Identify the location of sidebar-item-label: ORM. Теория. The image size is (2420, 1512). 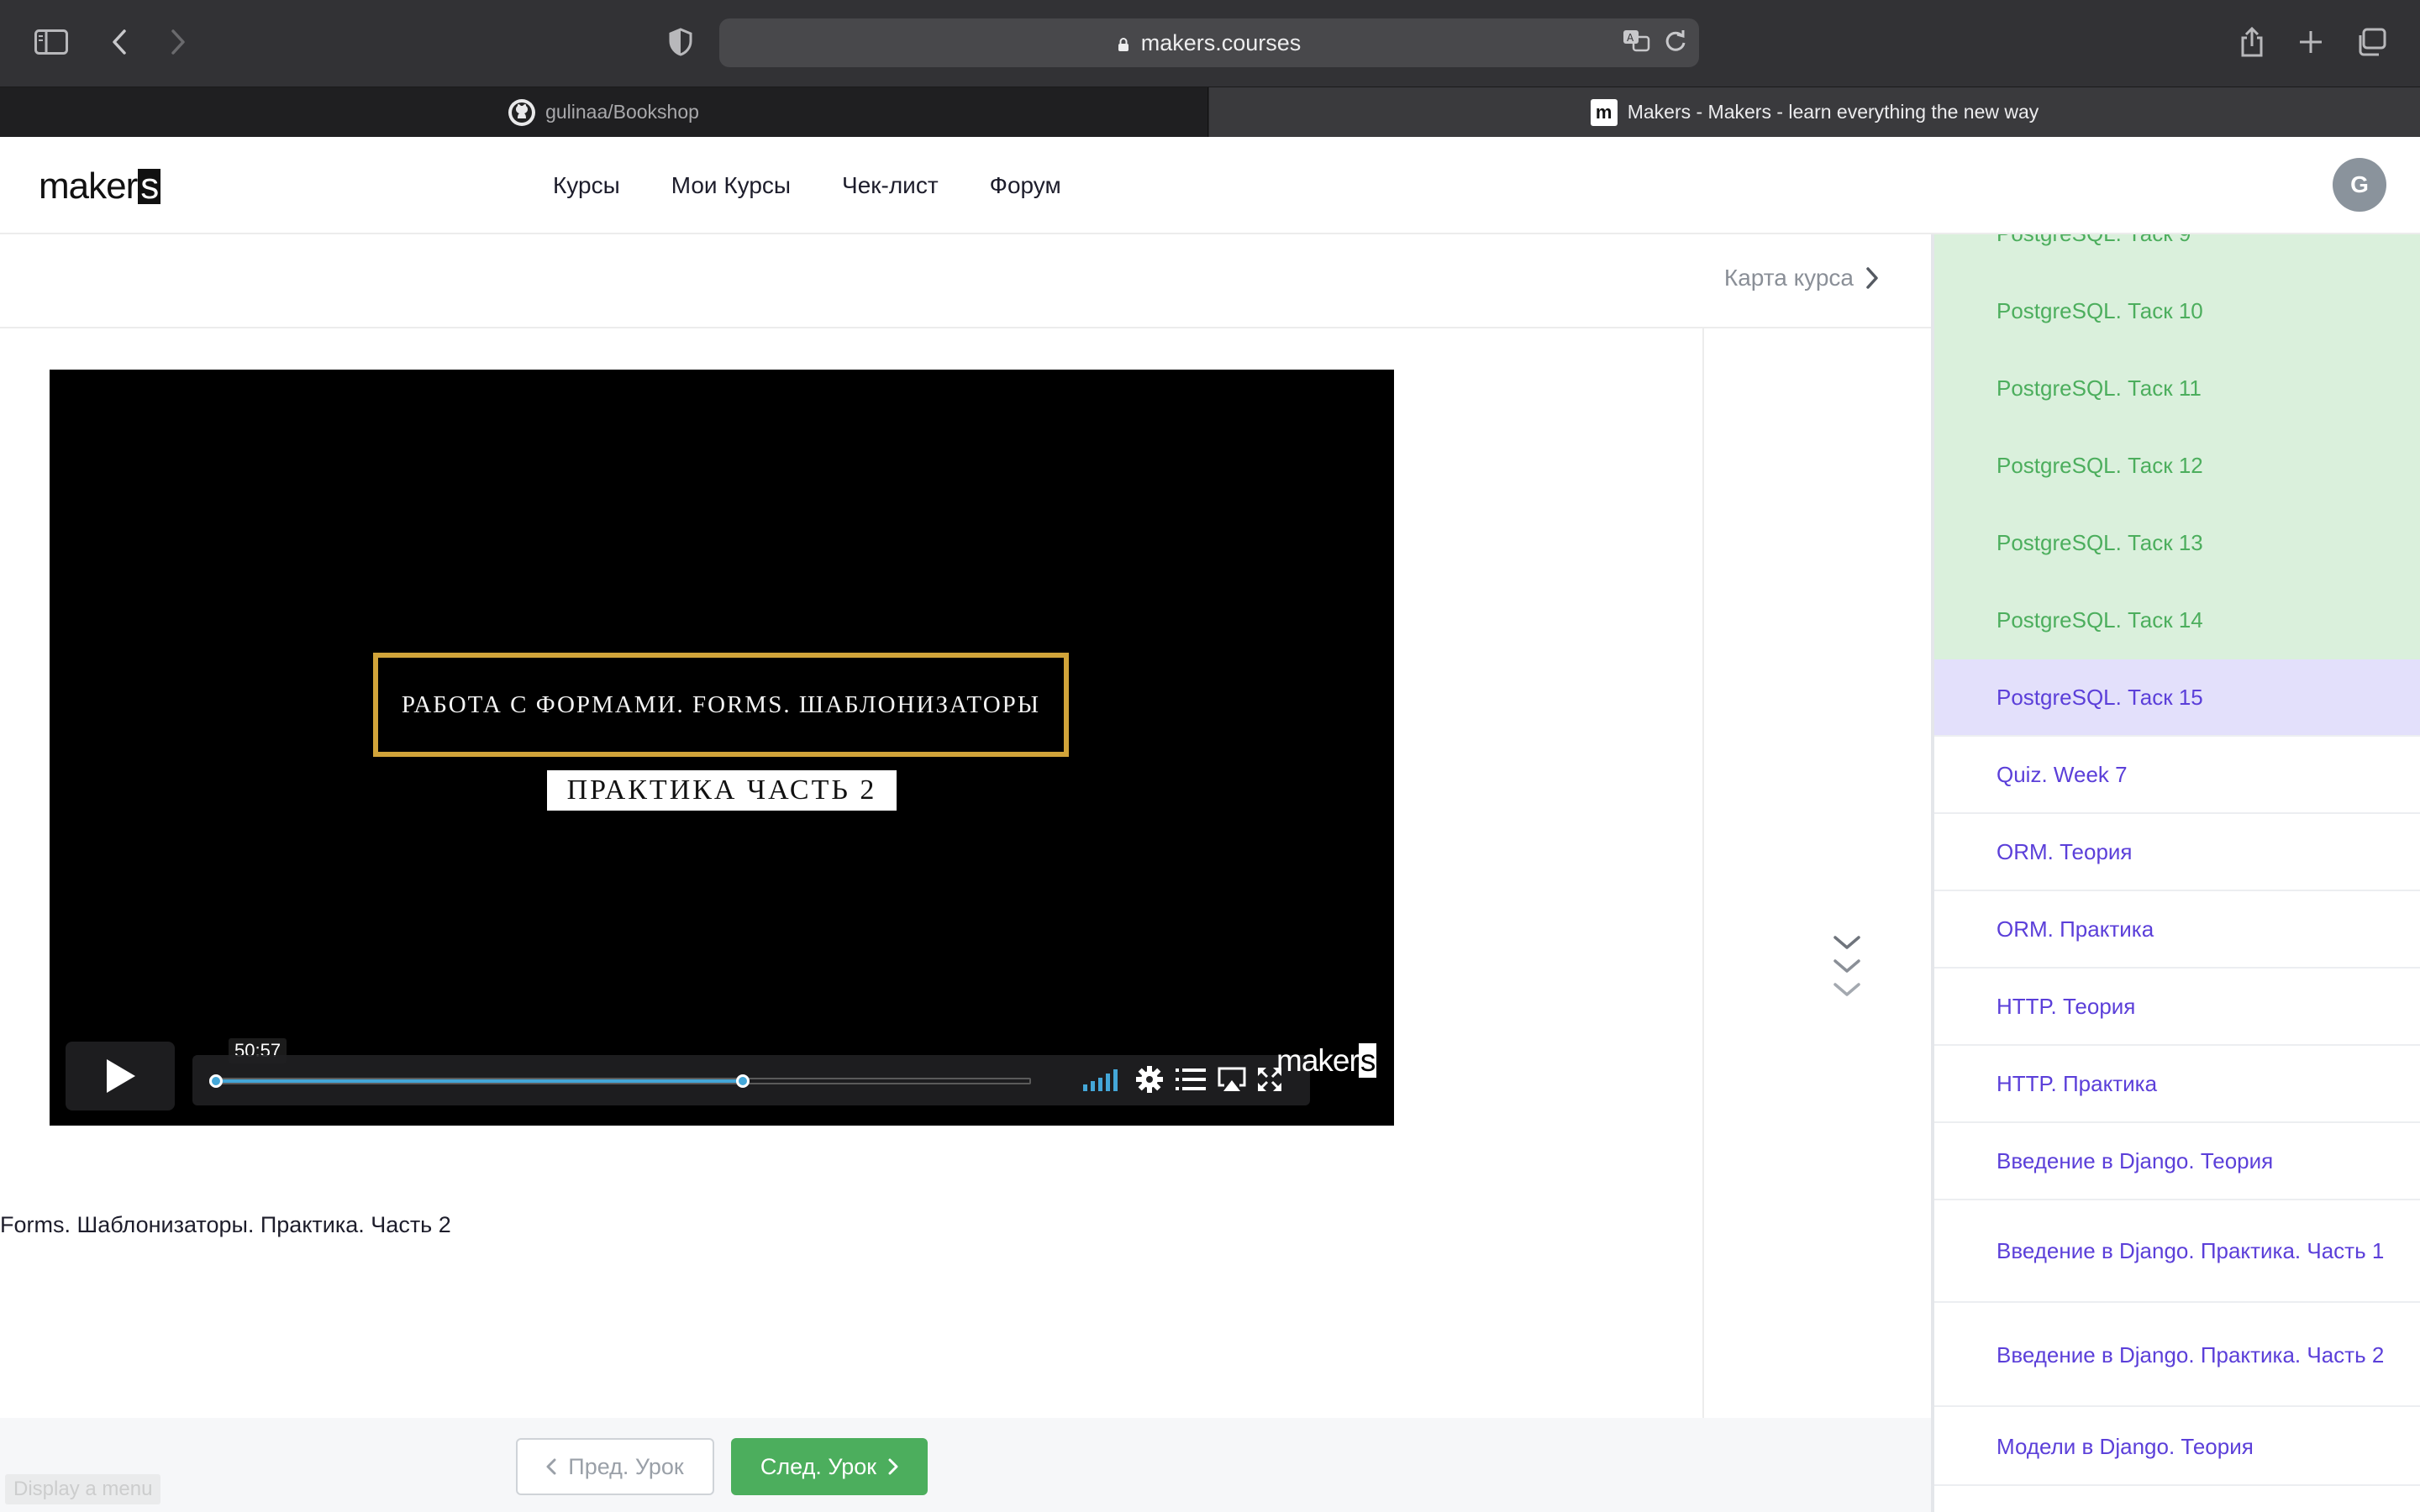
(2064, 851).